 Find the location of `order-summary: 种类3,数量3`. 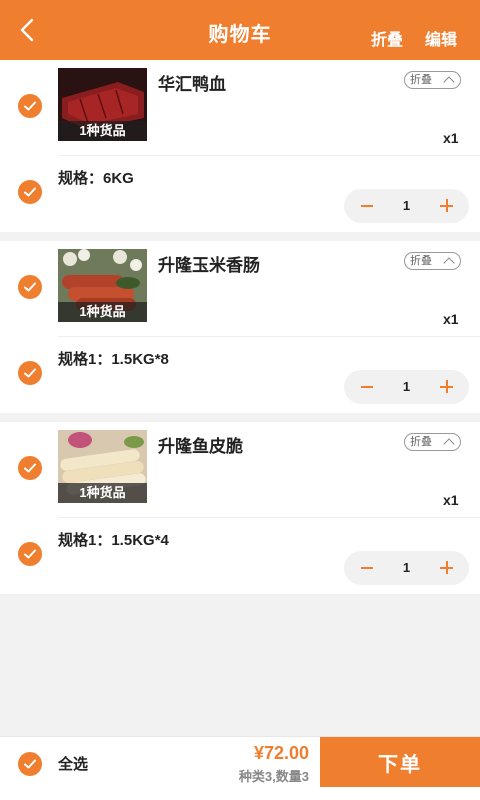

order-summary: 种类3,数量3 is located at coordinates (273, 776).